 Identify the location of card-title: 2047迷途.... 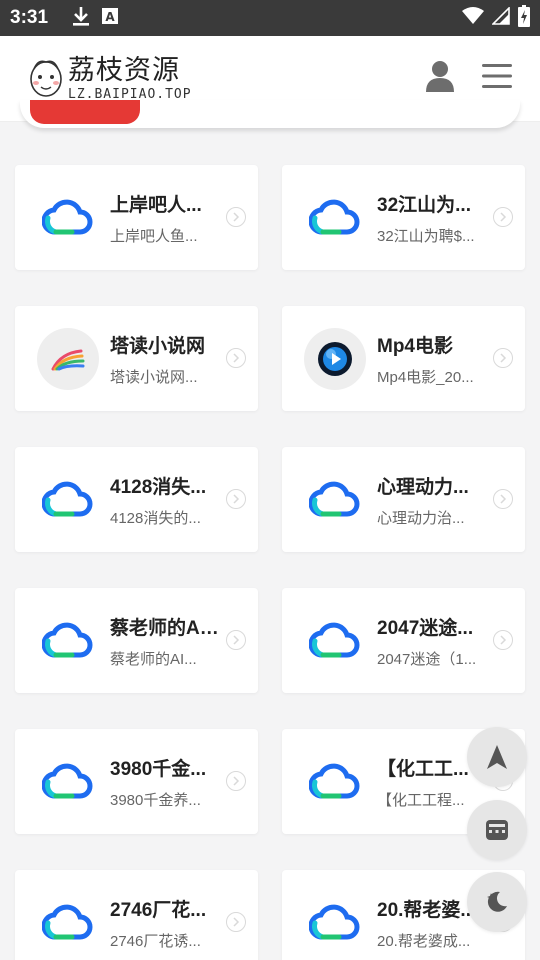
(425, 628).